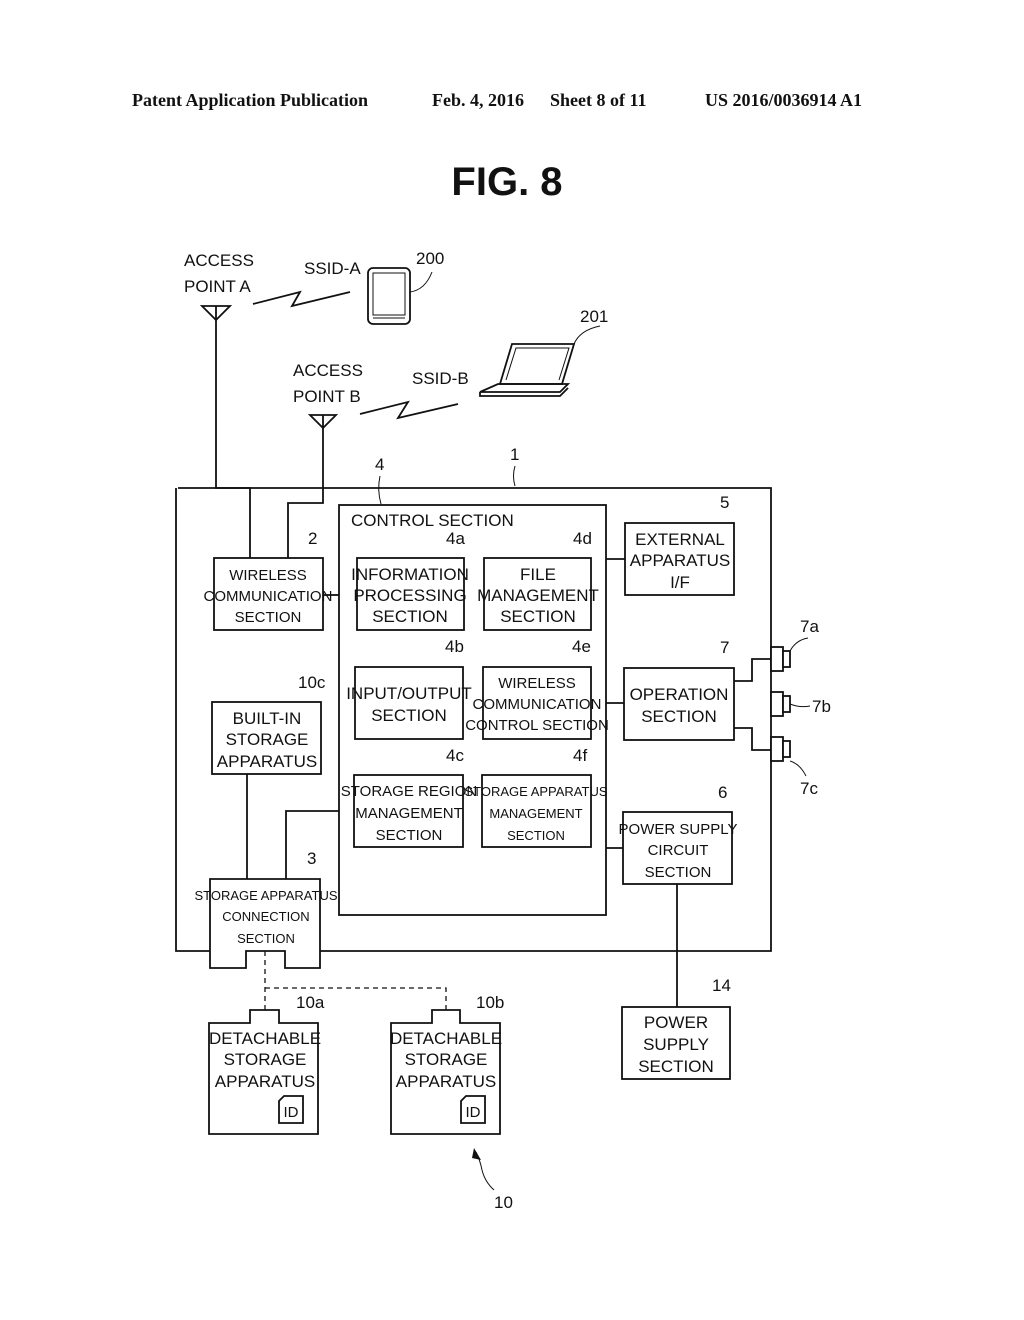 The width and height of the screenshot is (1024, 1320). I want to click on built-in-storage-line-1: BUILT-IN, so click(267, 718).